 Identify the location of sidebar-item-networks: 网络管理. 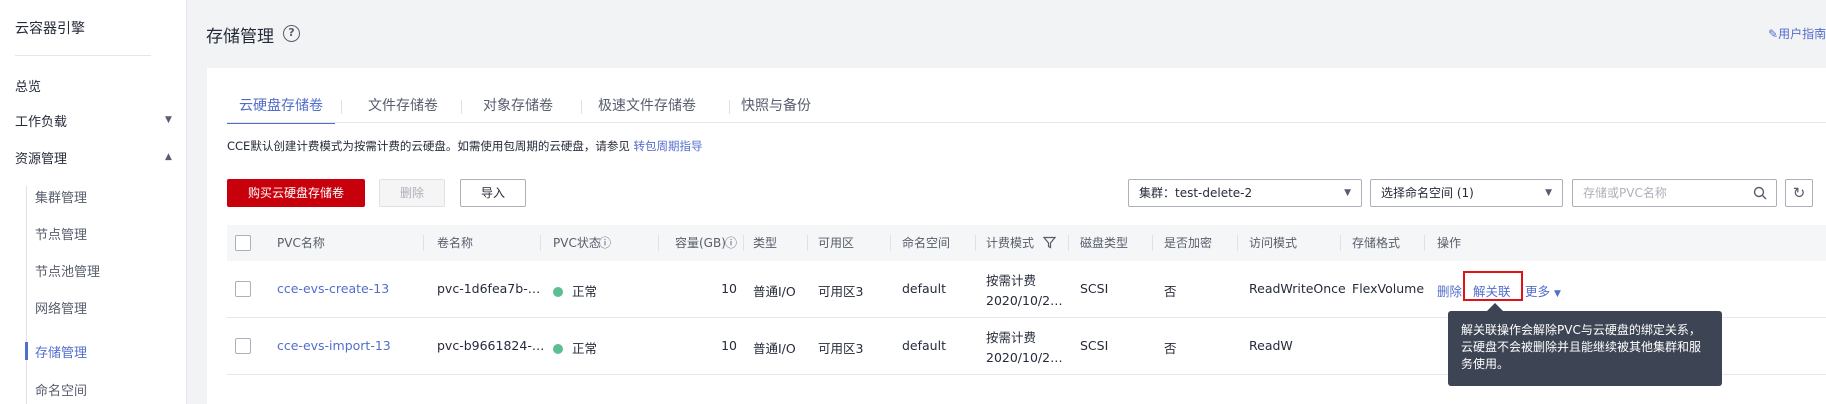
(61, 307).